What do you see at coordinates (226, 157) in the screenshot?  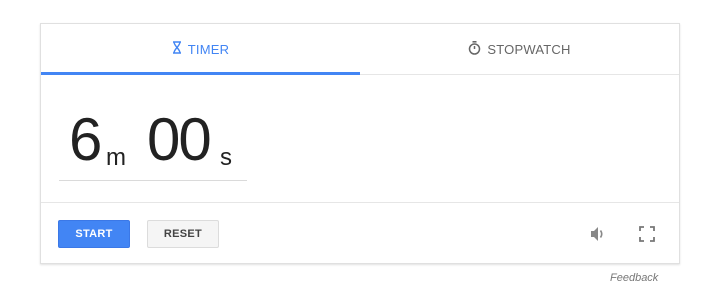 I see `seconds-unit: s` at bounding box center [226, 157].